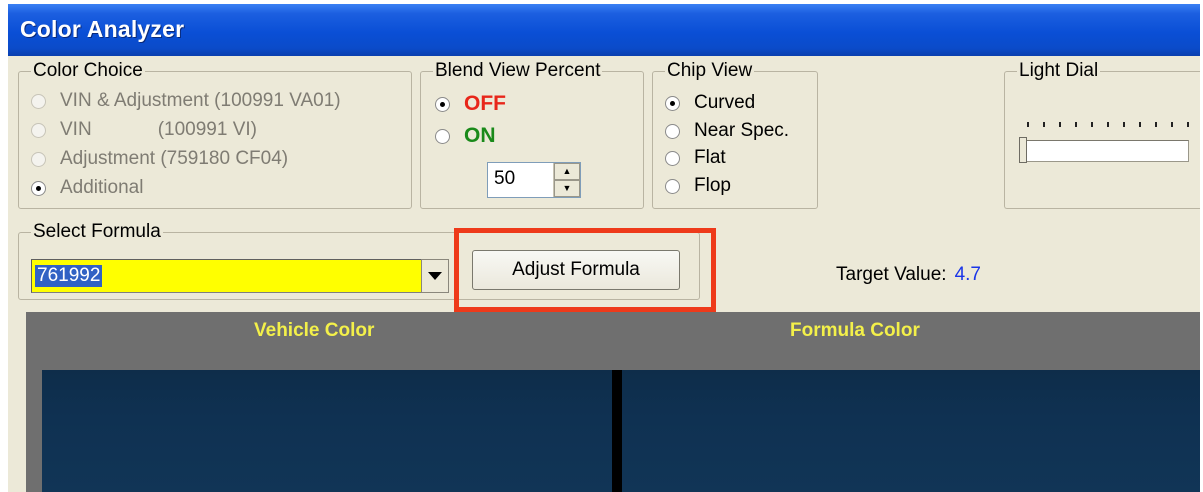  I want to click on option-label: VIN & Adjustment (100991 VA01), so click(200, 100).